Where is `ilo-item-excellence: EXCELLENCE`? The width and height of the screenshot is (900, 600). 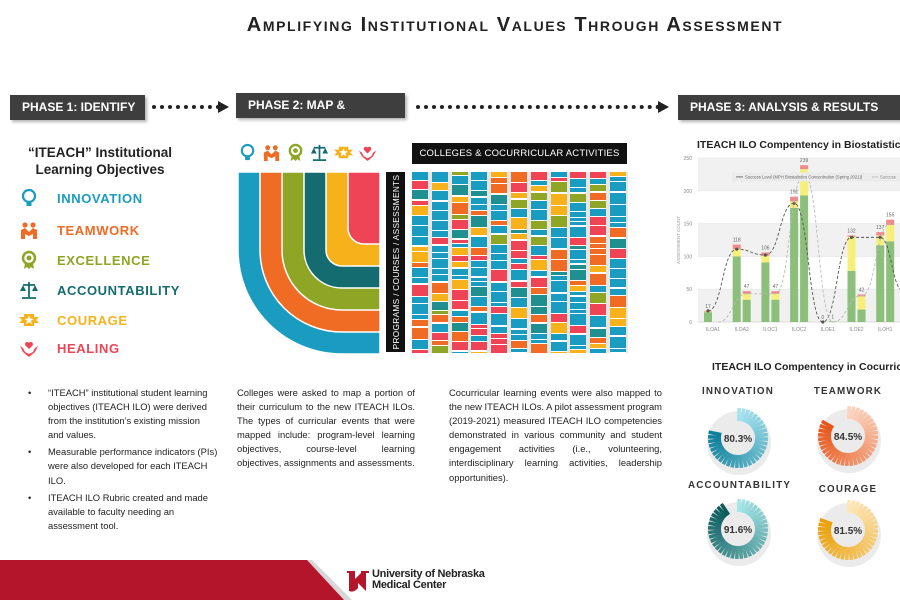
ilo-item-excellence: EXCELLENCE is located at coordinates (83, 260).